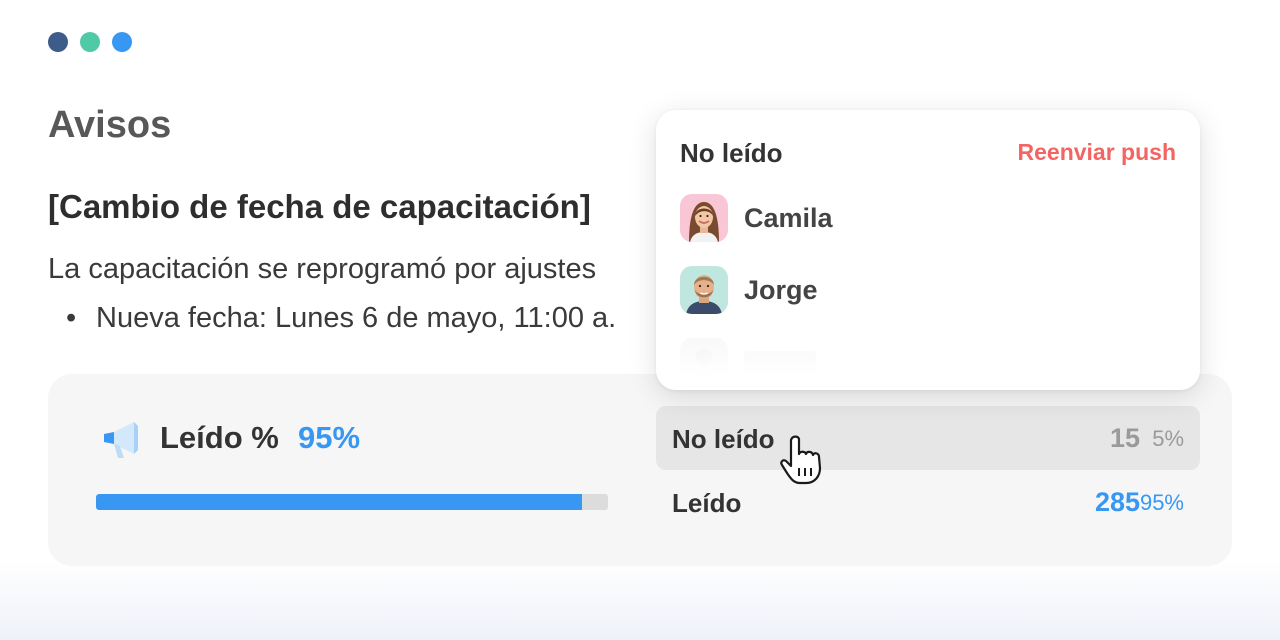 Image resolution: width=1280 pixels, height=640 pixels. What do you see at coordinates (788, 217) in the screenshot?
I see `user-name-camila: Camila` at bounding box center [788, 217].